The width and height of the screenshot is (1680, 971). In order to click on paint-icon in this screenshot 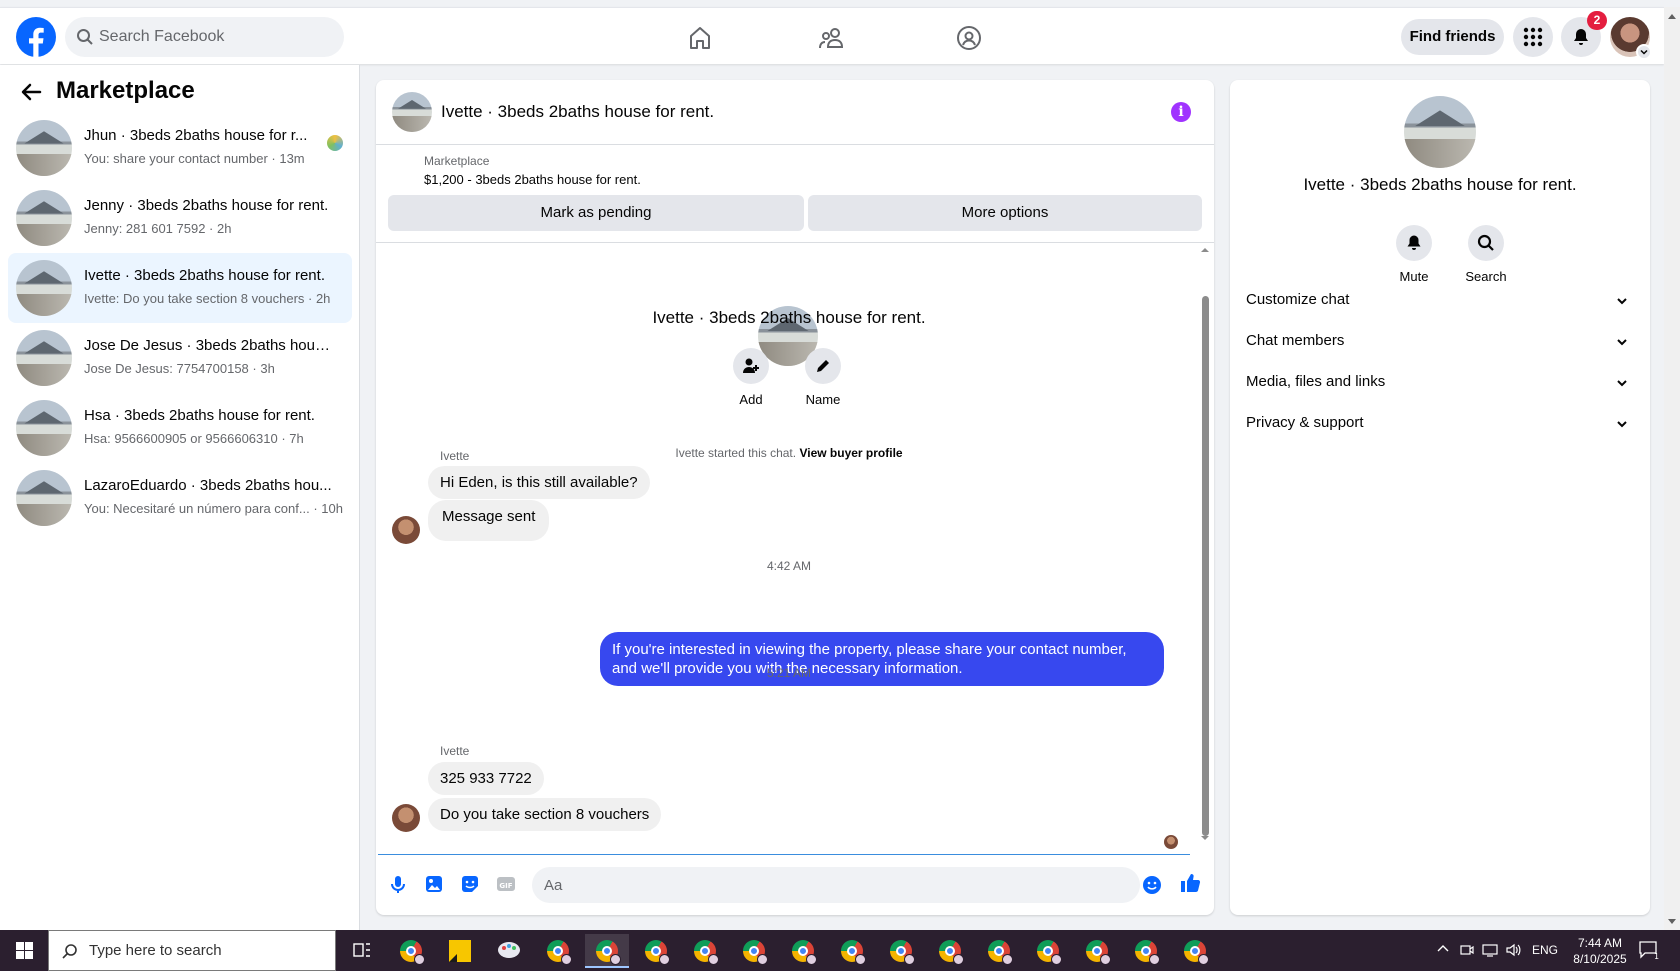, I will do `click(509, 951)`.